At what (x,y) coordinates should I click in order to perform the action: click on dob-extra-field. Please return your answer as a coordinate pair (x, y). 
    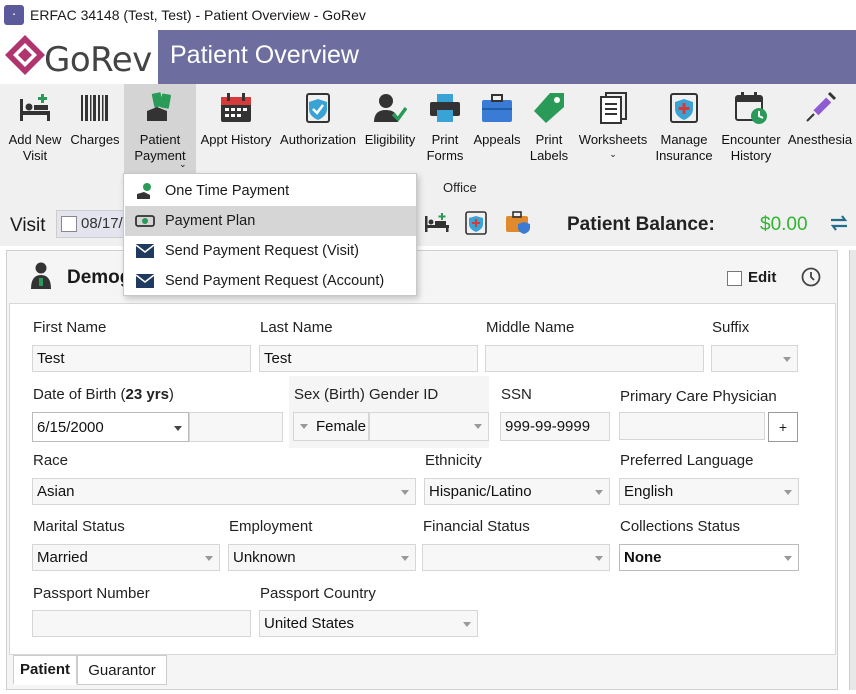
    Looking at the image, I should click on (236, 427).